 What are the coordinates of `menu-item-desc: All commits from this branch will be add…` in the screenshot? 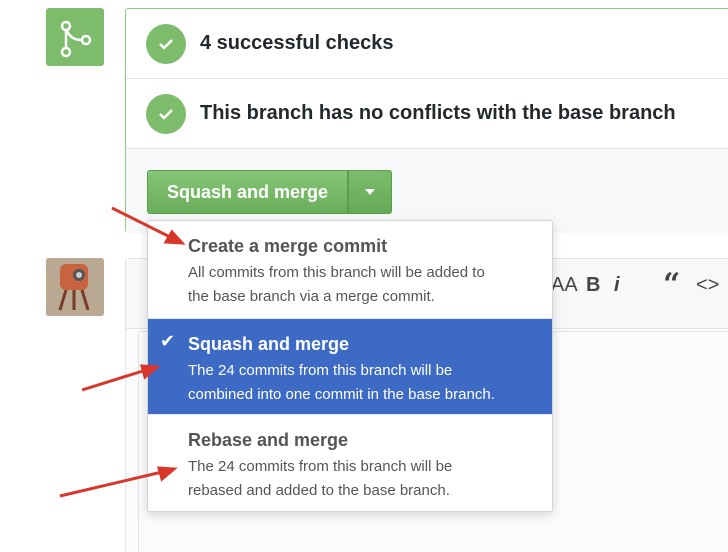 It's located at (336, 272).